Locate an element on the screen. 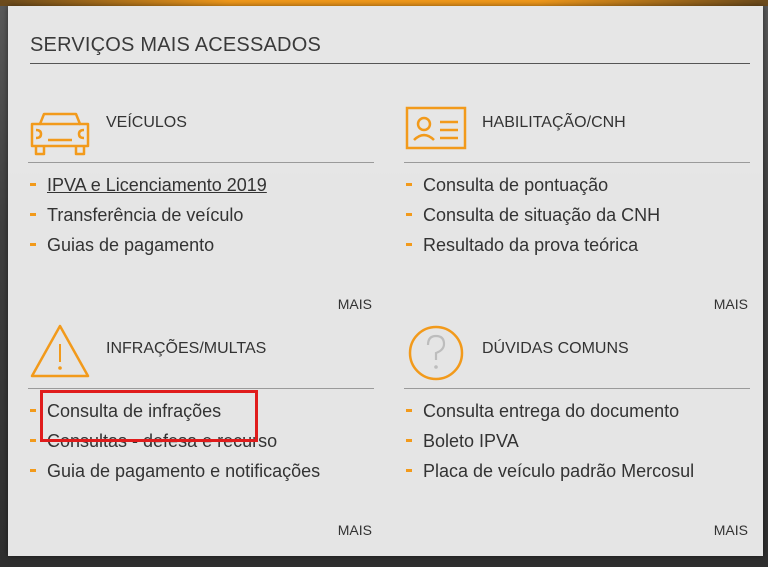 The image size is (768, 567). link-placa-mercosul: Placa de veículo padrão Mercosul is located at coordinates (558, 471).